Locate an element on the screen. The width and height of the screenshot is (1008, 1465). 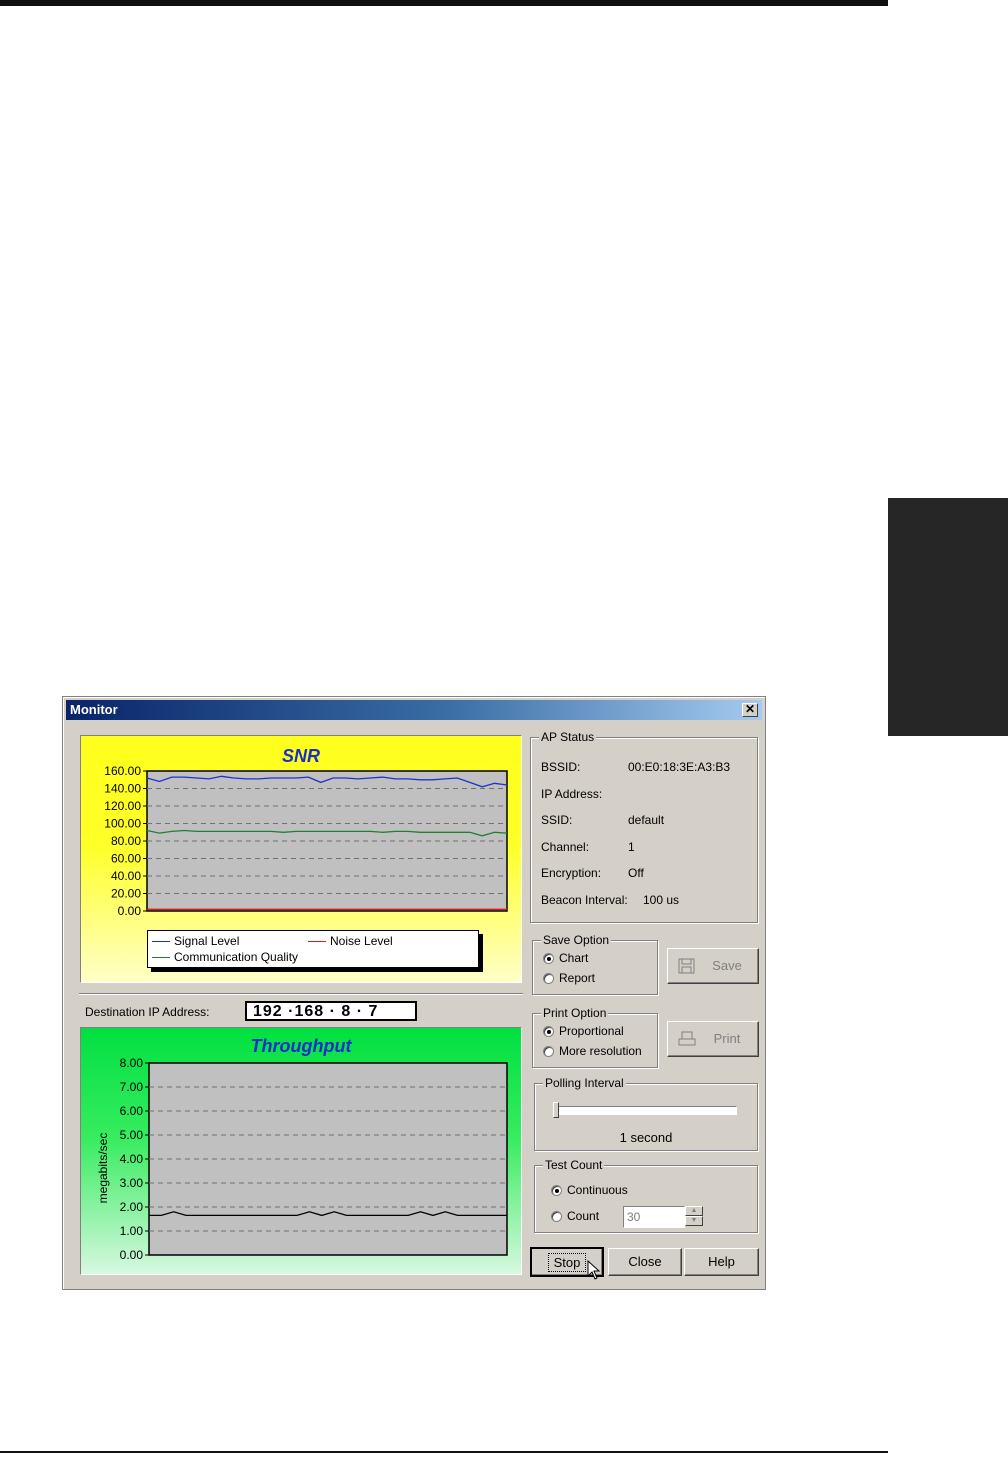
y-tick-label: 4.00 is located at coordinates (132, 1159).